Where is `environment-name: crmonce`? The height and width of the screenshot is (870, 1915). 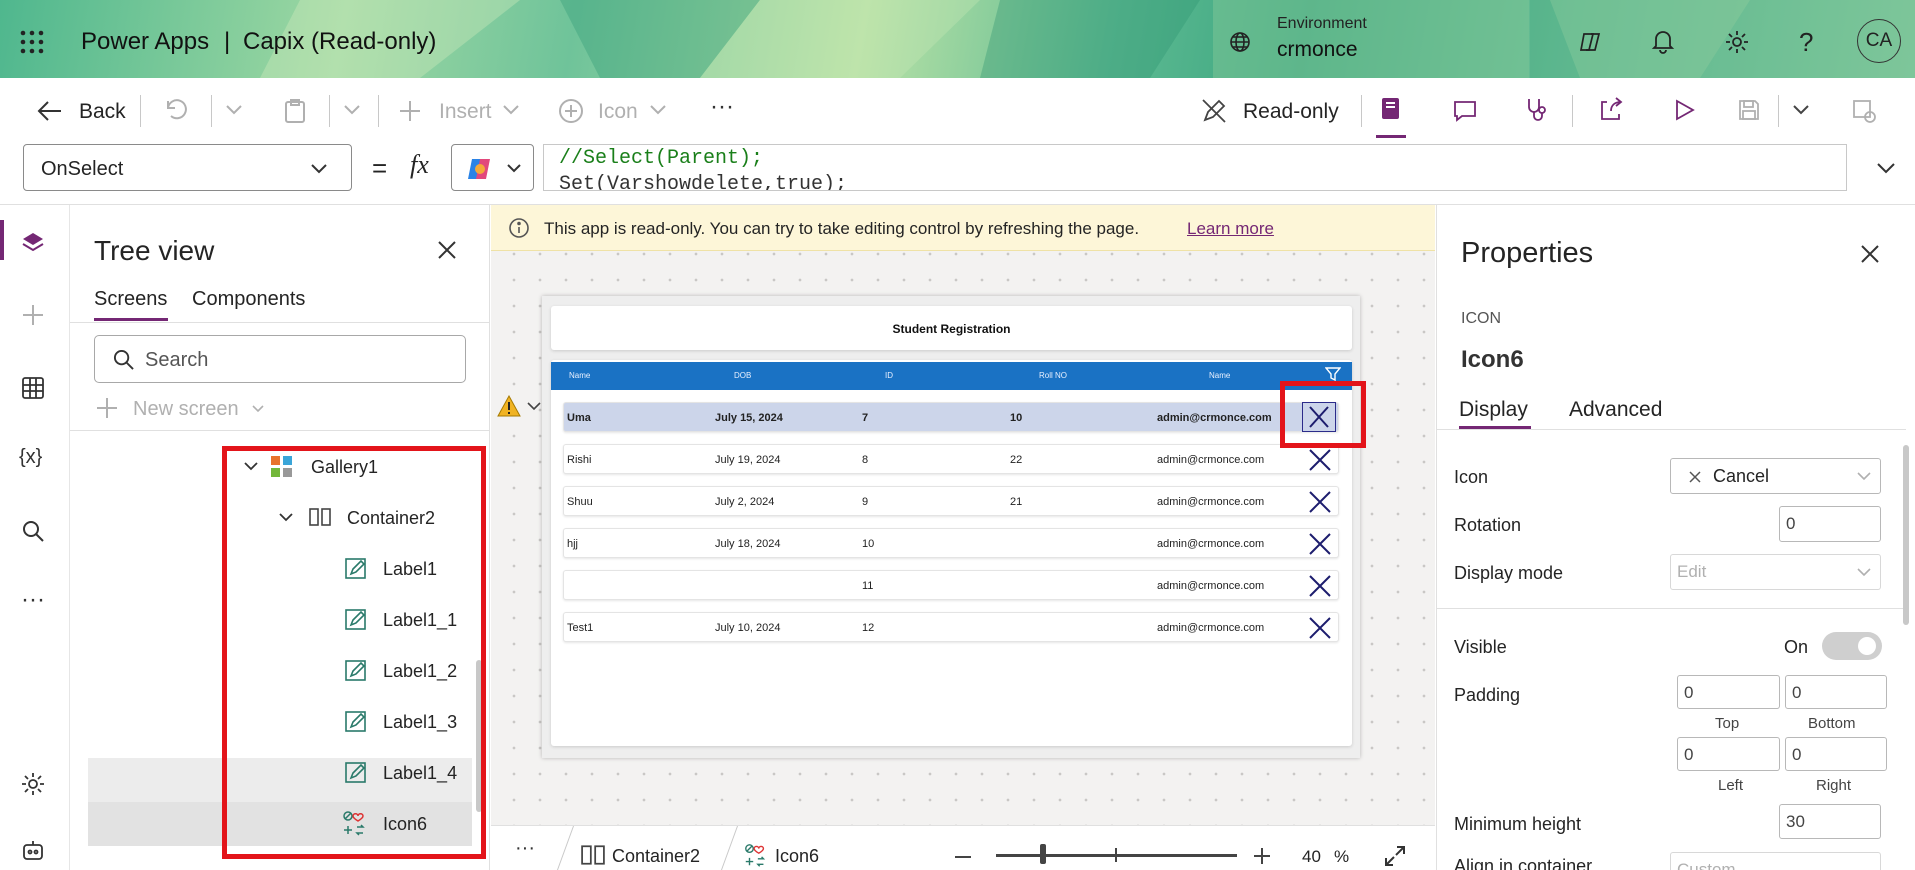 environment-name: crmonce is located at coordinates (1317, 50).